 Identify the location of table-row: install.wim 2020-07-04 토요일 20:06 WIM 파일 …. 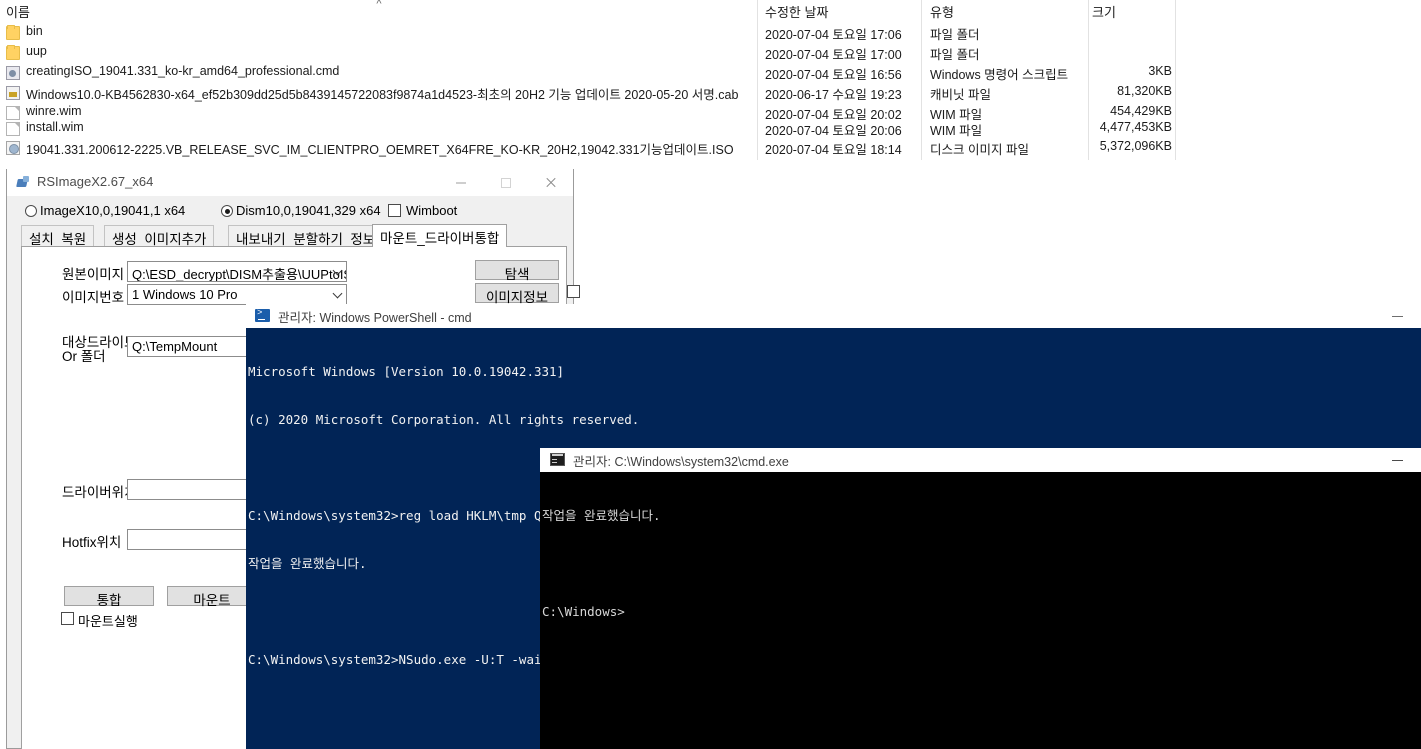
(710, 129).